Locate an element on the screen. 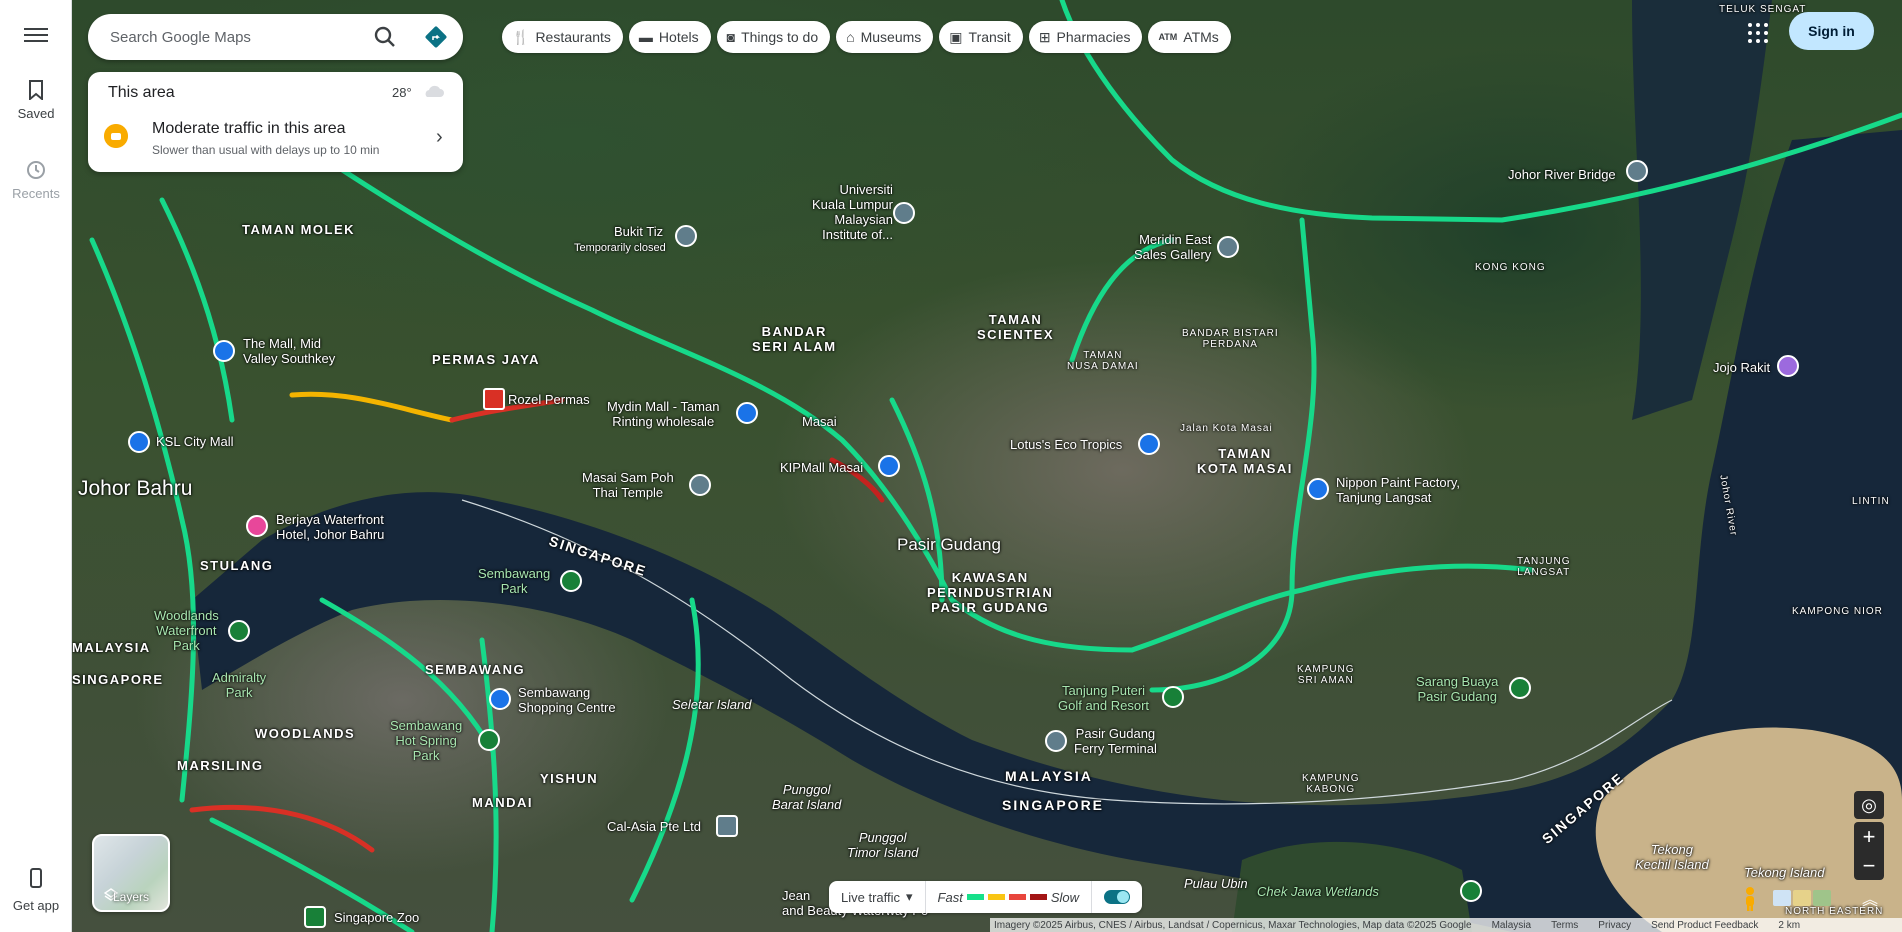 The height and width of the screenshot is (932, 1902). temperature: 28° is located at coordinates (402, 92).